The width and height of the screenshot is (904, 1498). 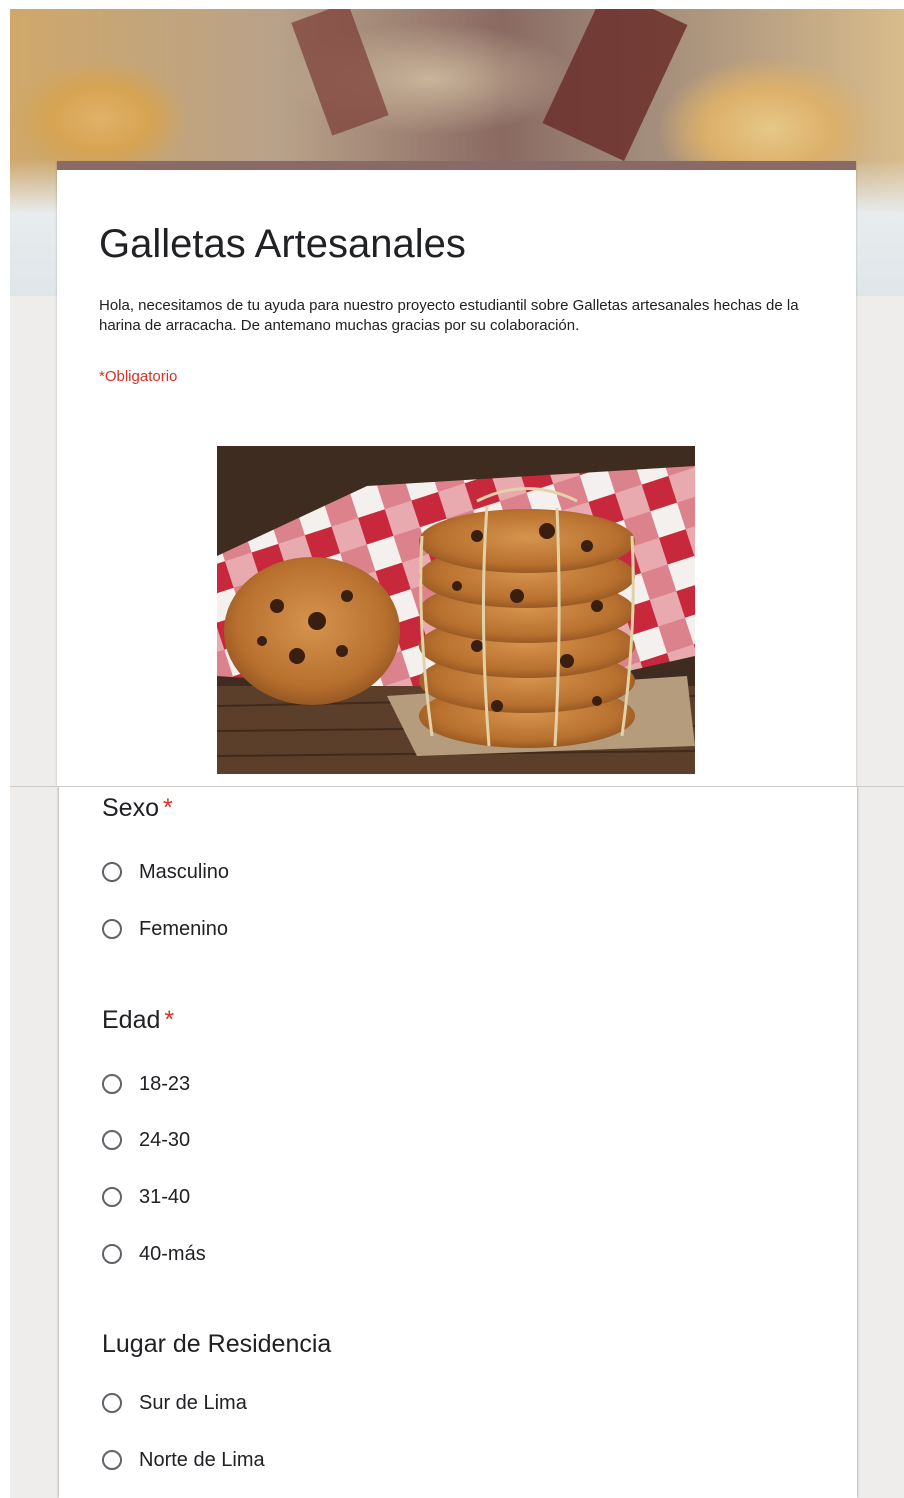 I want to click on option-label: Femenino, so click(x=183, y=928).